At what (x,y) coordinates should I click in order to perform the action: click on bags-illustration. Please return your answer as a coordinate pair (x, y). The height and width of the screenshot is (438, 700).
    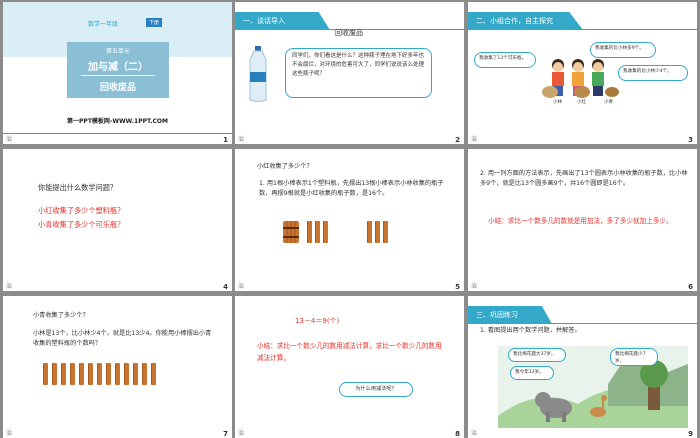
    Looking at the image, I should click on (580, 90).